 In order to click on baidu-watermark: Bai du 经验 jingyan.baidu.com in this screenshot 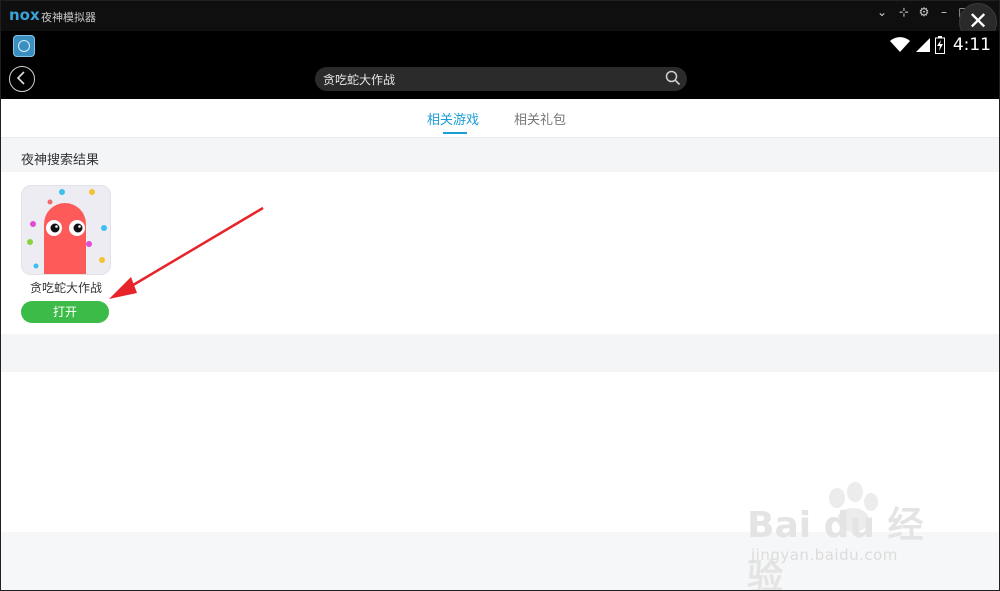, I will do `click(847, 536)`.